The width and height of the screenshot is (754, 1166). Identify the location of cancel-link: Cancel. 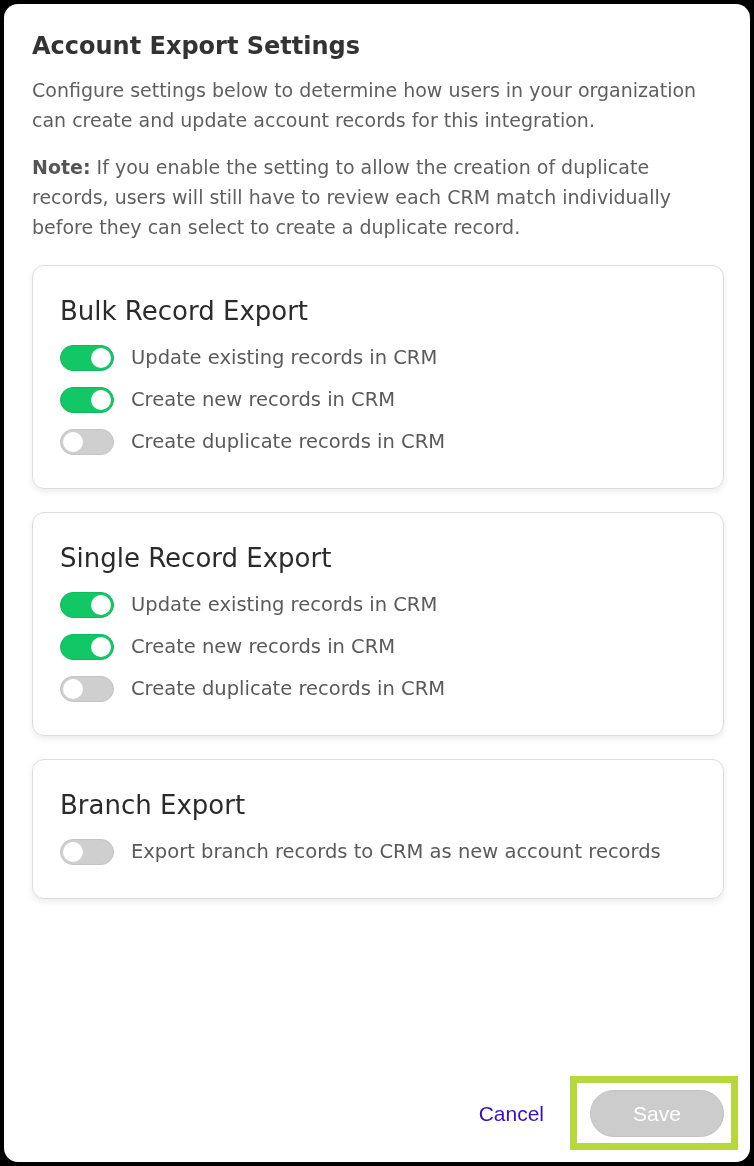
(511, 1113).